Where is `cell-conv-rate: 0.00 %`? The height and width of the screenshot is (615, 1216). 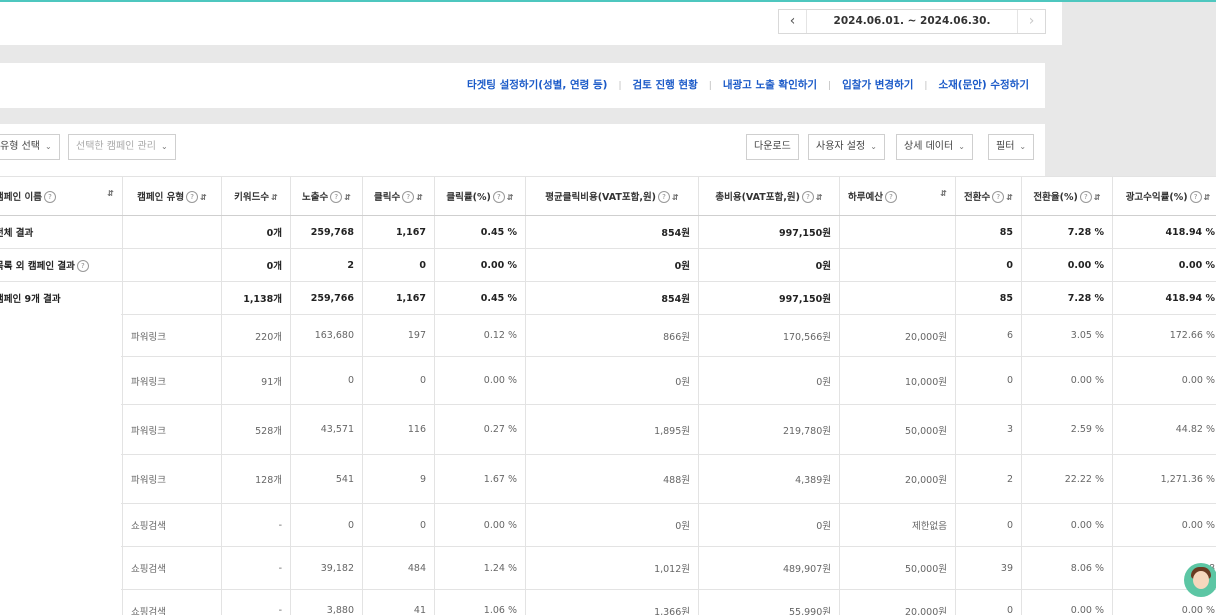 cell-conv-rate: 0.00 % is located at coordinates (1067, 380).